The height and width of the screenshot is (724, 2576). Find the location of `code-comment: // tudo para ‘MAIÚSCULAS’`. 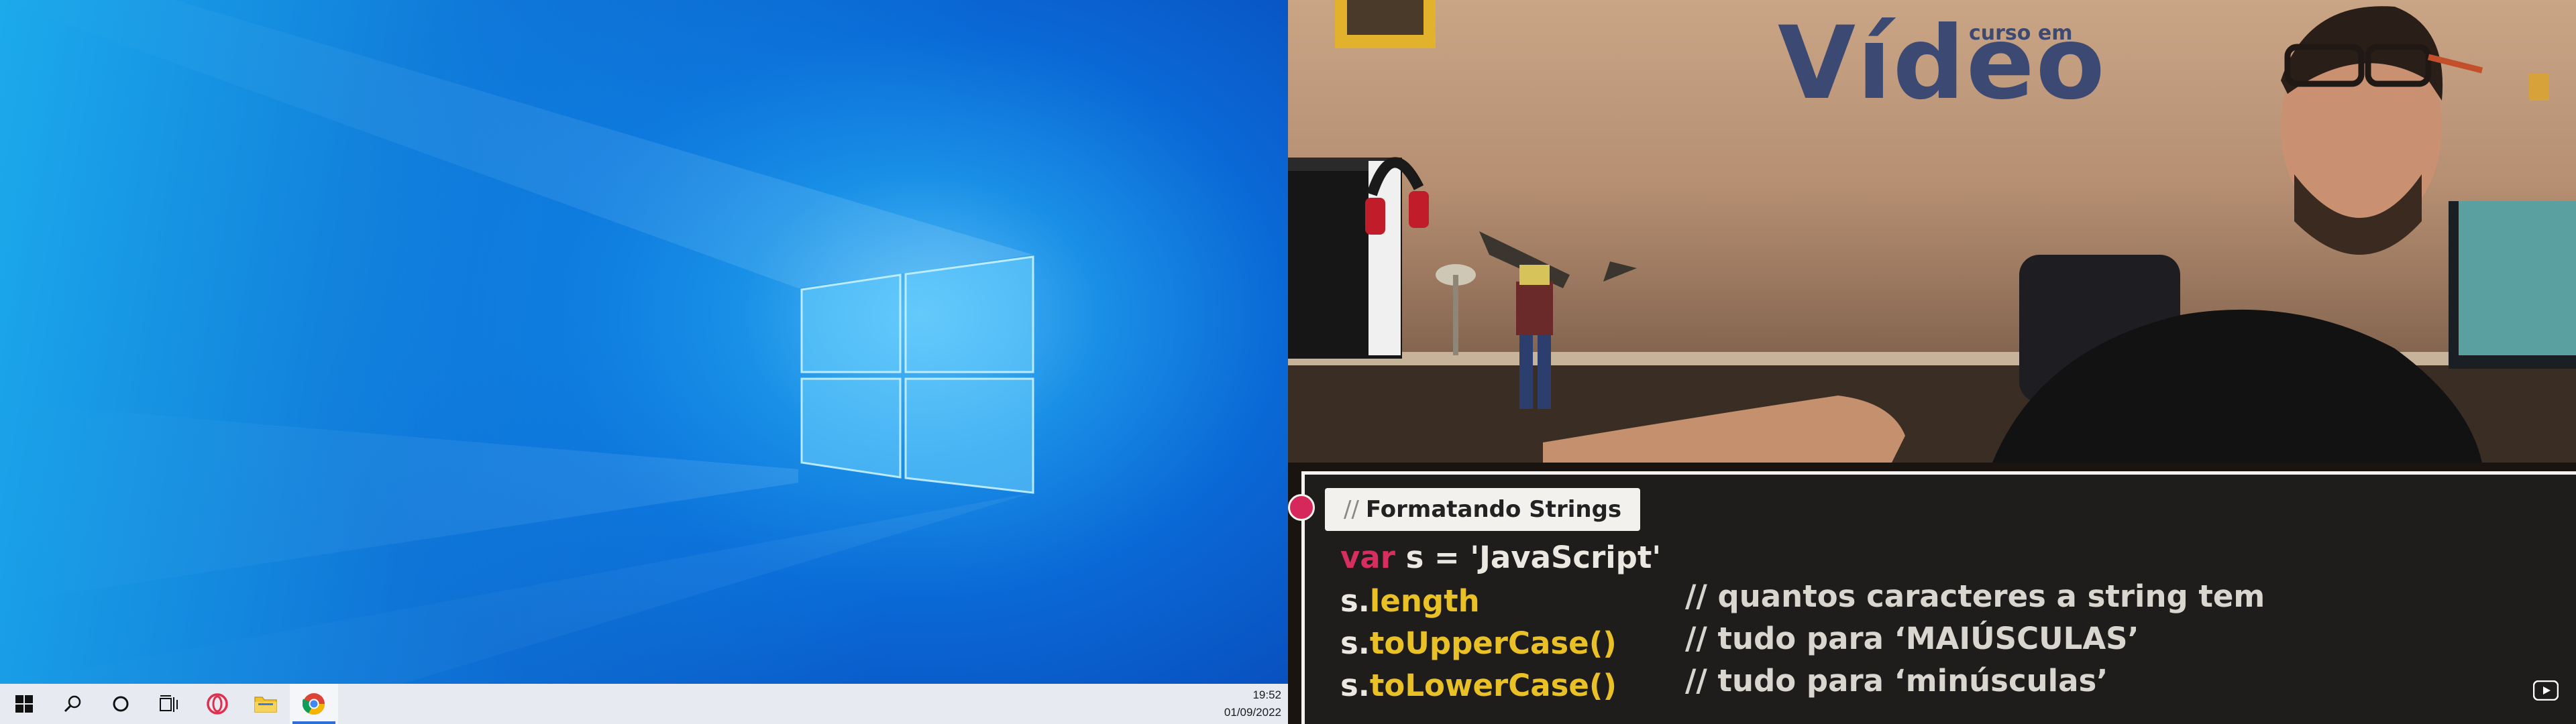

code-comment: // tudo para ‘MAIÚSCULAS’ is located at coordinates (1912, 638).